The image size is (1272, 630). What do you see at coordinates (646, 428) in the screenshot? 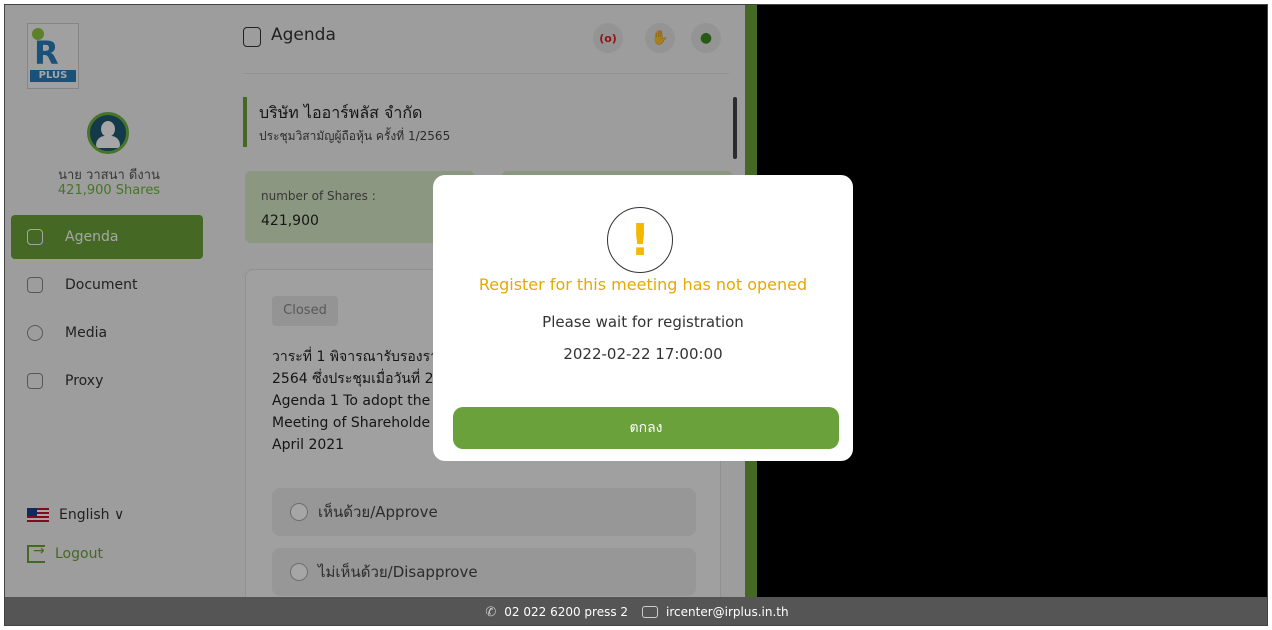
I see `ok-button: ตกลง` at bounding box center [646, 428].